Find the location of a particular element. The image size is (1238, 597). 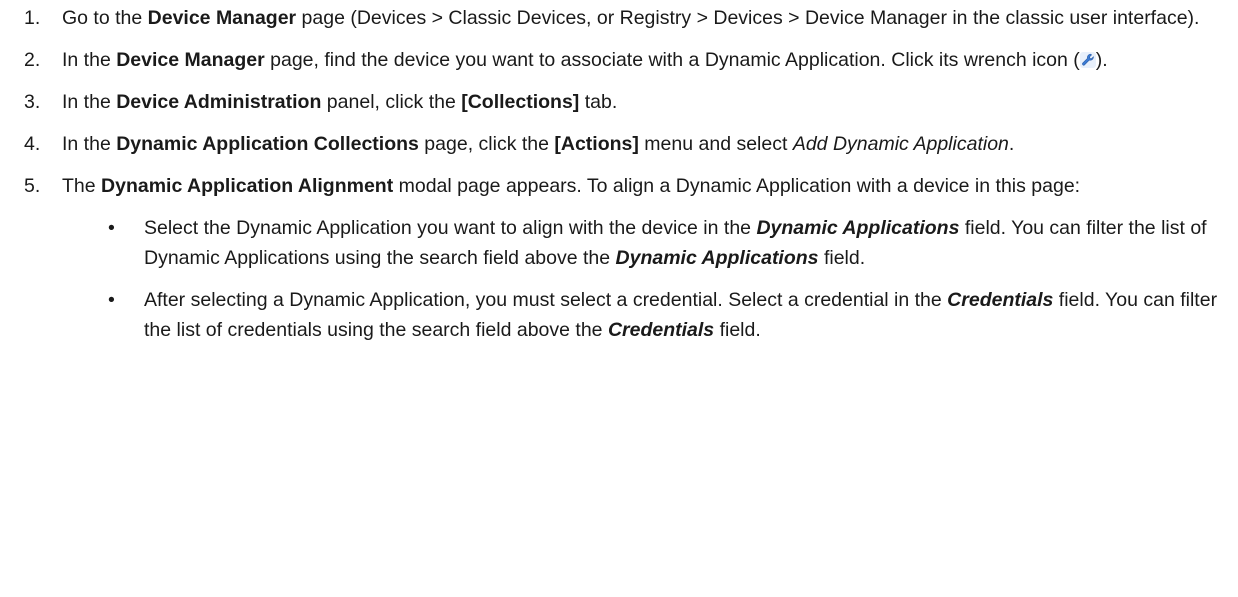

wrench-icon is located at coordinates (1087, 57).